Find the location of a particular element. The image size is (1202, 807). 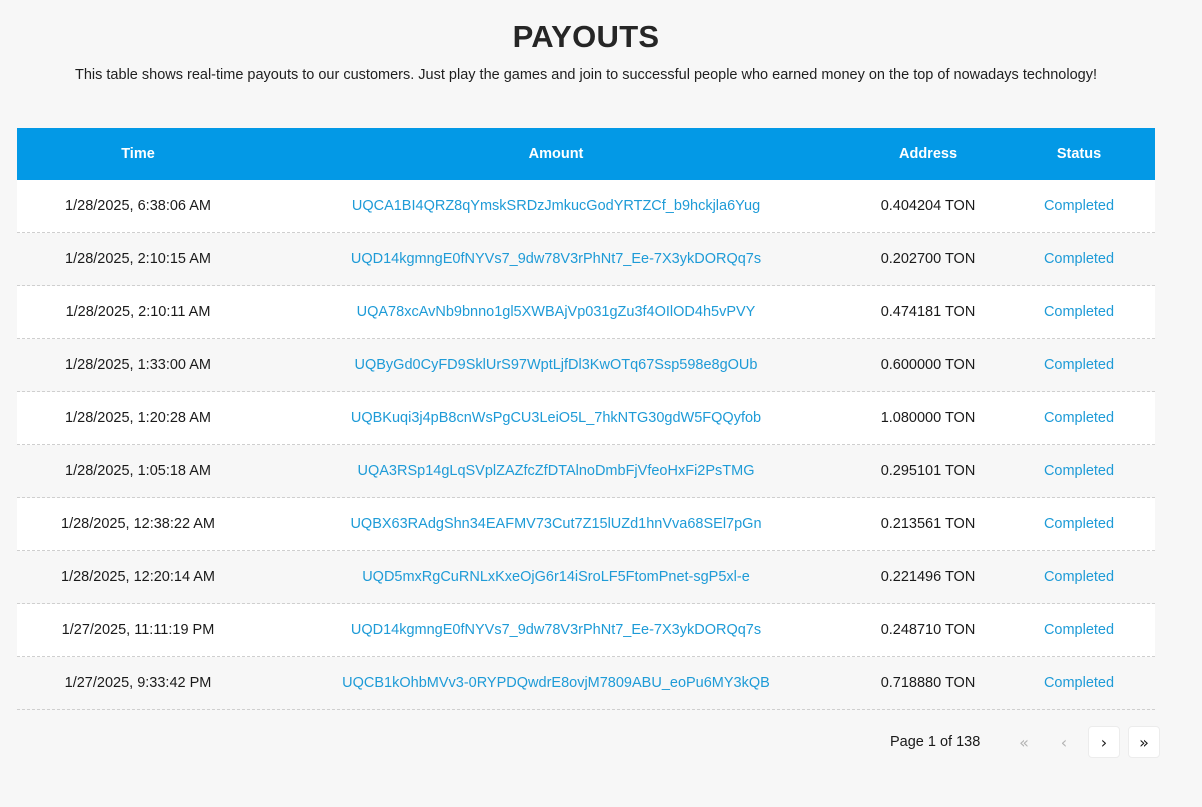

page-indicator: Page 1 of 138 is located at coordinates (935, 742).